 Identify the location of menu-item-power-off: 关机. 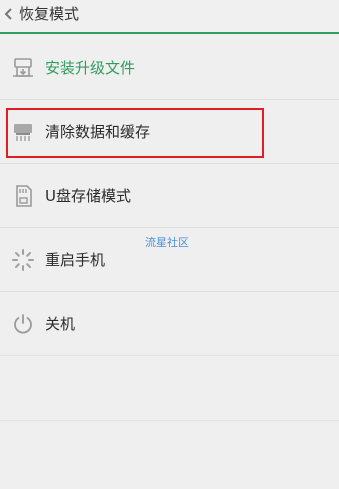
(169, 324).